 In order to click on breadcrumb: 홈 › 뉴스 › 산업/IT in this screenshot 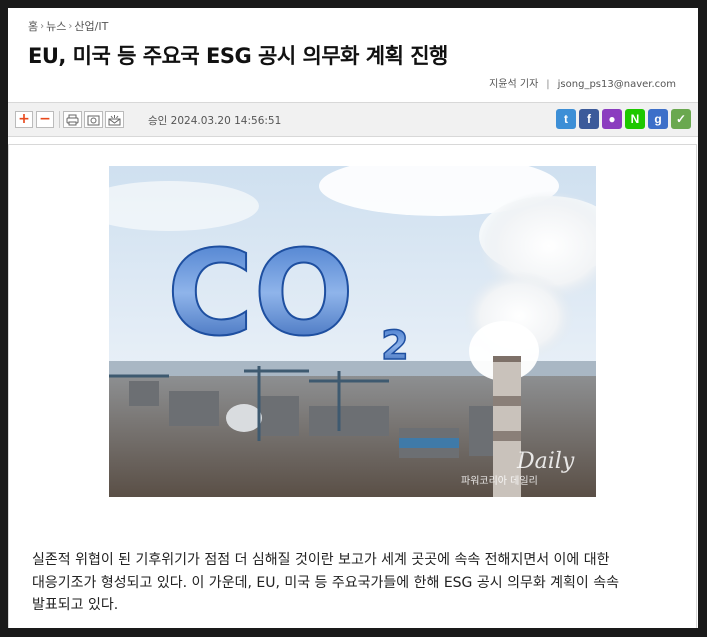, I will do `click(68, 26)`.